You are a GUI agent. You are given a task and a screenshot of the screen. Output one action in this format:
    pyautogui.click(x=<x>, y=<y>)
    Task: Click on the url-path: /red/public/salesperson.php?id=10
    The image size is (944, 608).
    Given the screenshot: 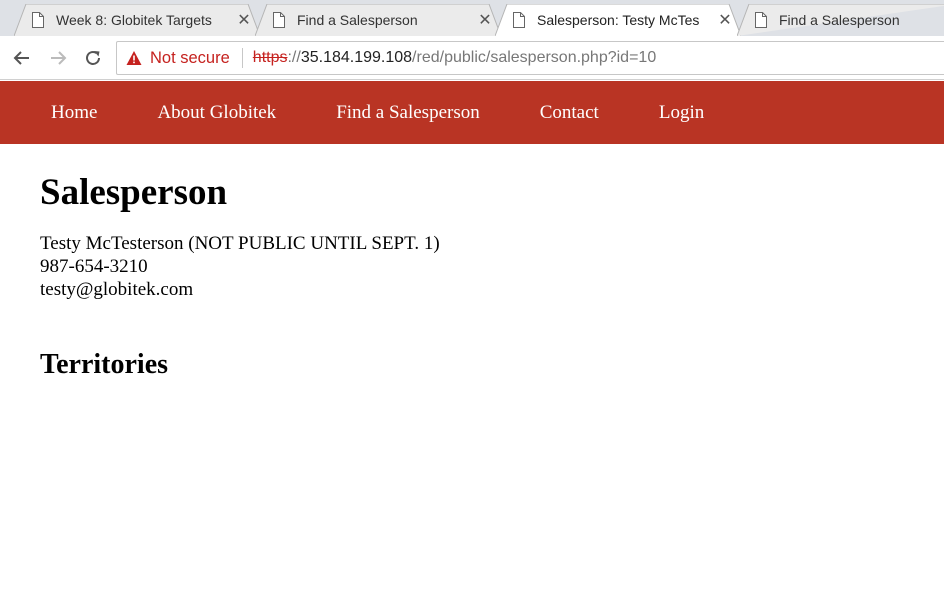 What is the action you would take?
    pyautogui.click(x=534, y=57)
    